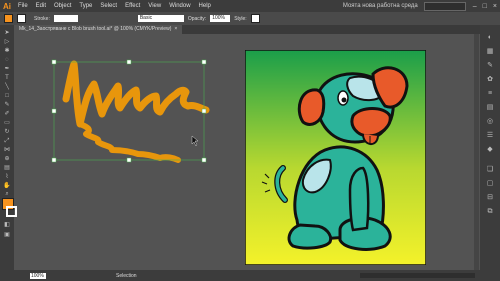 This screenshot has height=281, width=500. Describe the element at coordinates (7, 51) in the screenshot. I see `magic-wand-icon: ✱` at that location.